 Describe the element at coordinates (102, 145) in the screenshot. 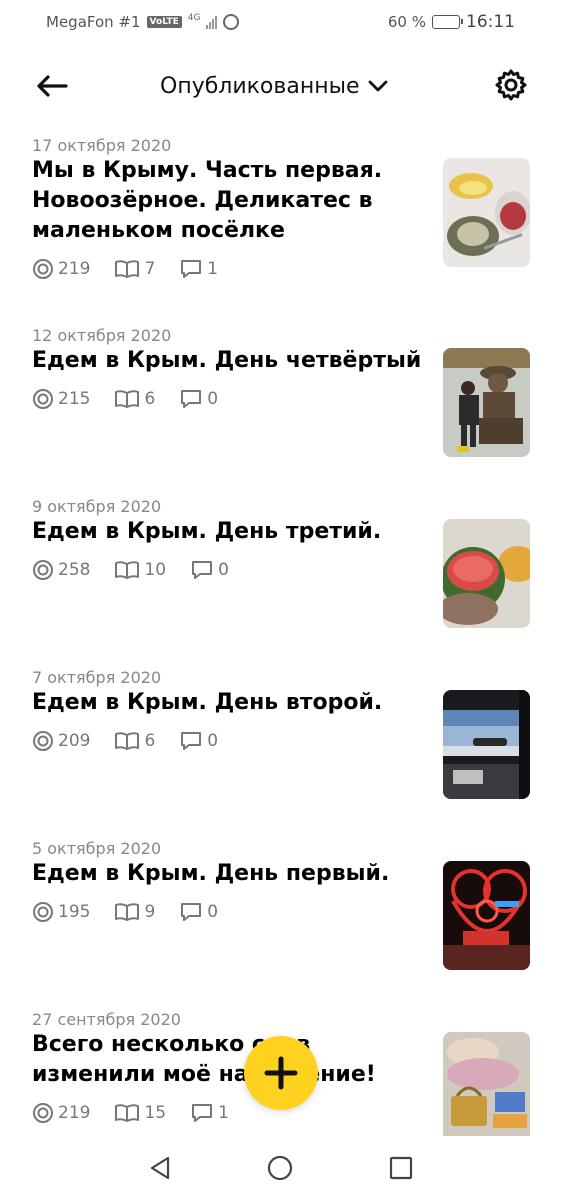

I see `article-date: 17 октября 2020` at that location.